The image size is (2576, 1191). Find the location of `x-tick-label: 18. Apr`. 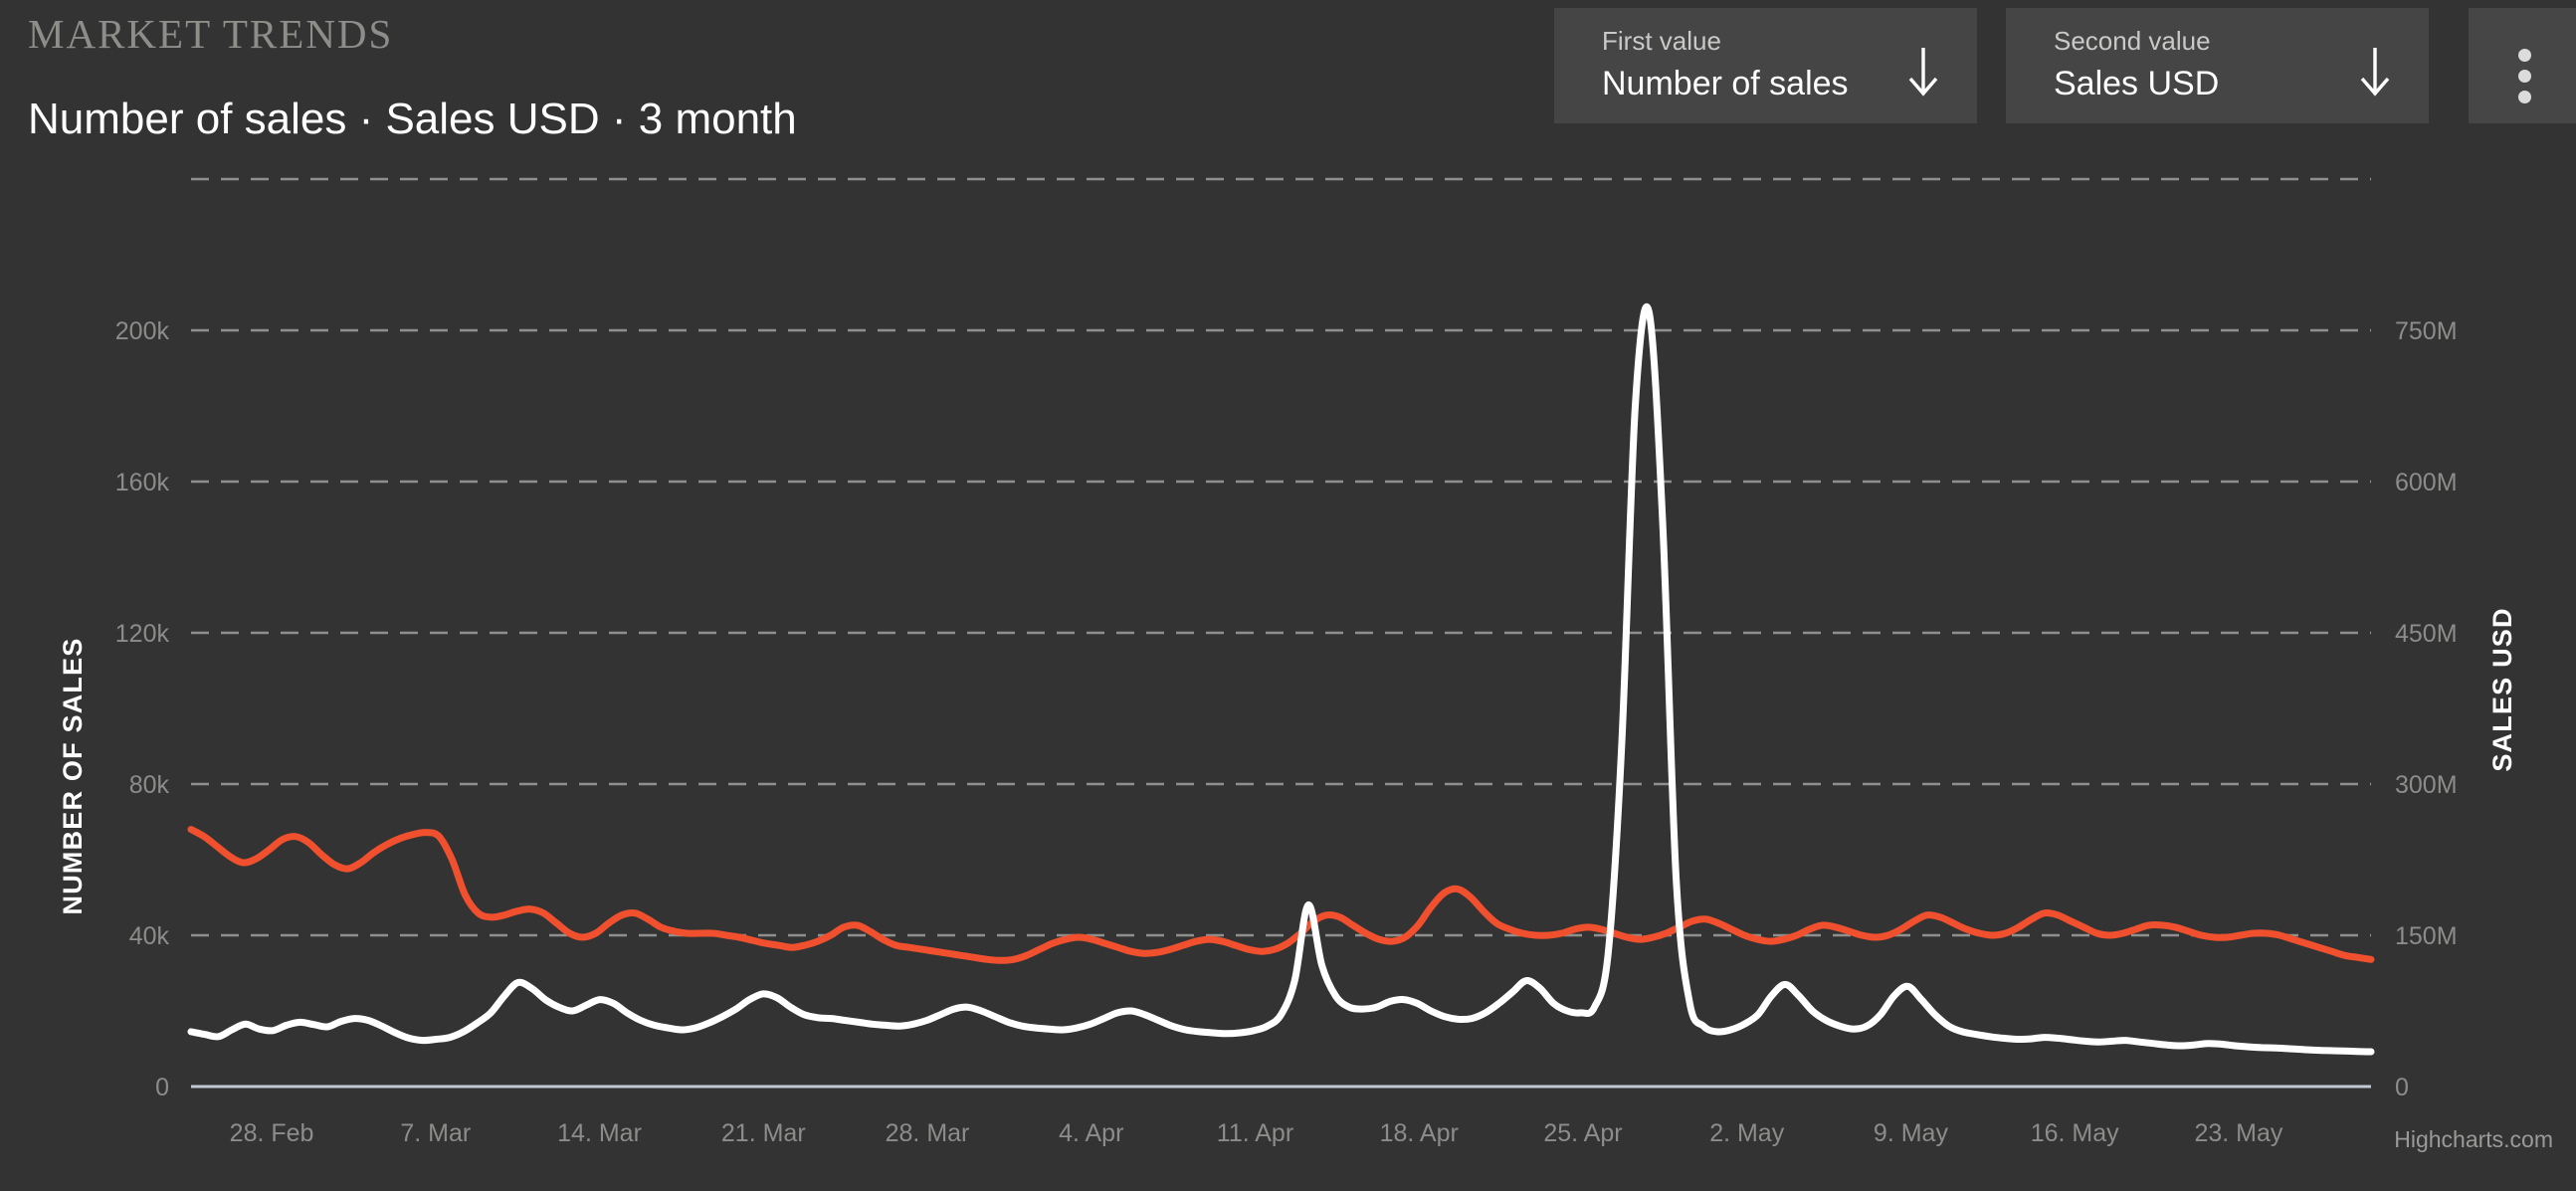

x-tick-label: 18. Apr is located at coordinates (1419, 1133).